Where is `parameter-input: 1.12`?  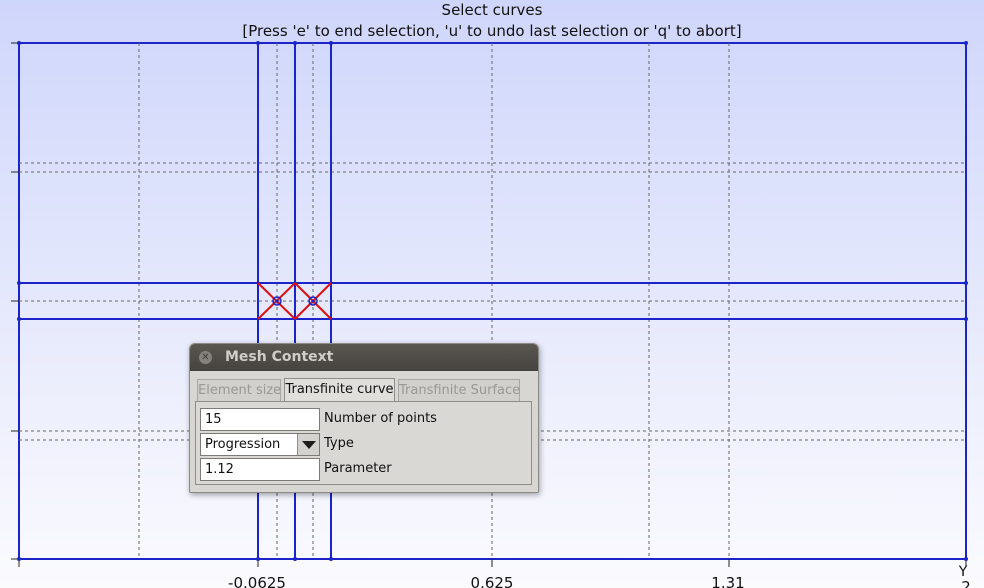 parameter-input: 1.12 is located at coordinates (260, 469).